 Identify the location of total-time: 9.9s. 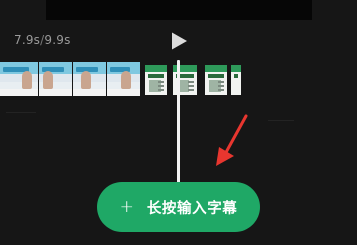
(57, 40).